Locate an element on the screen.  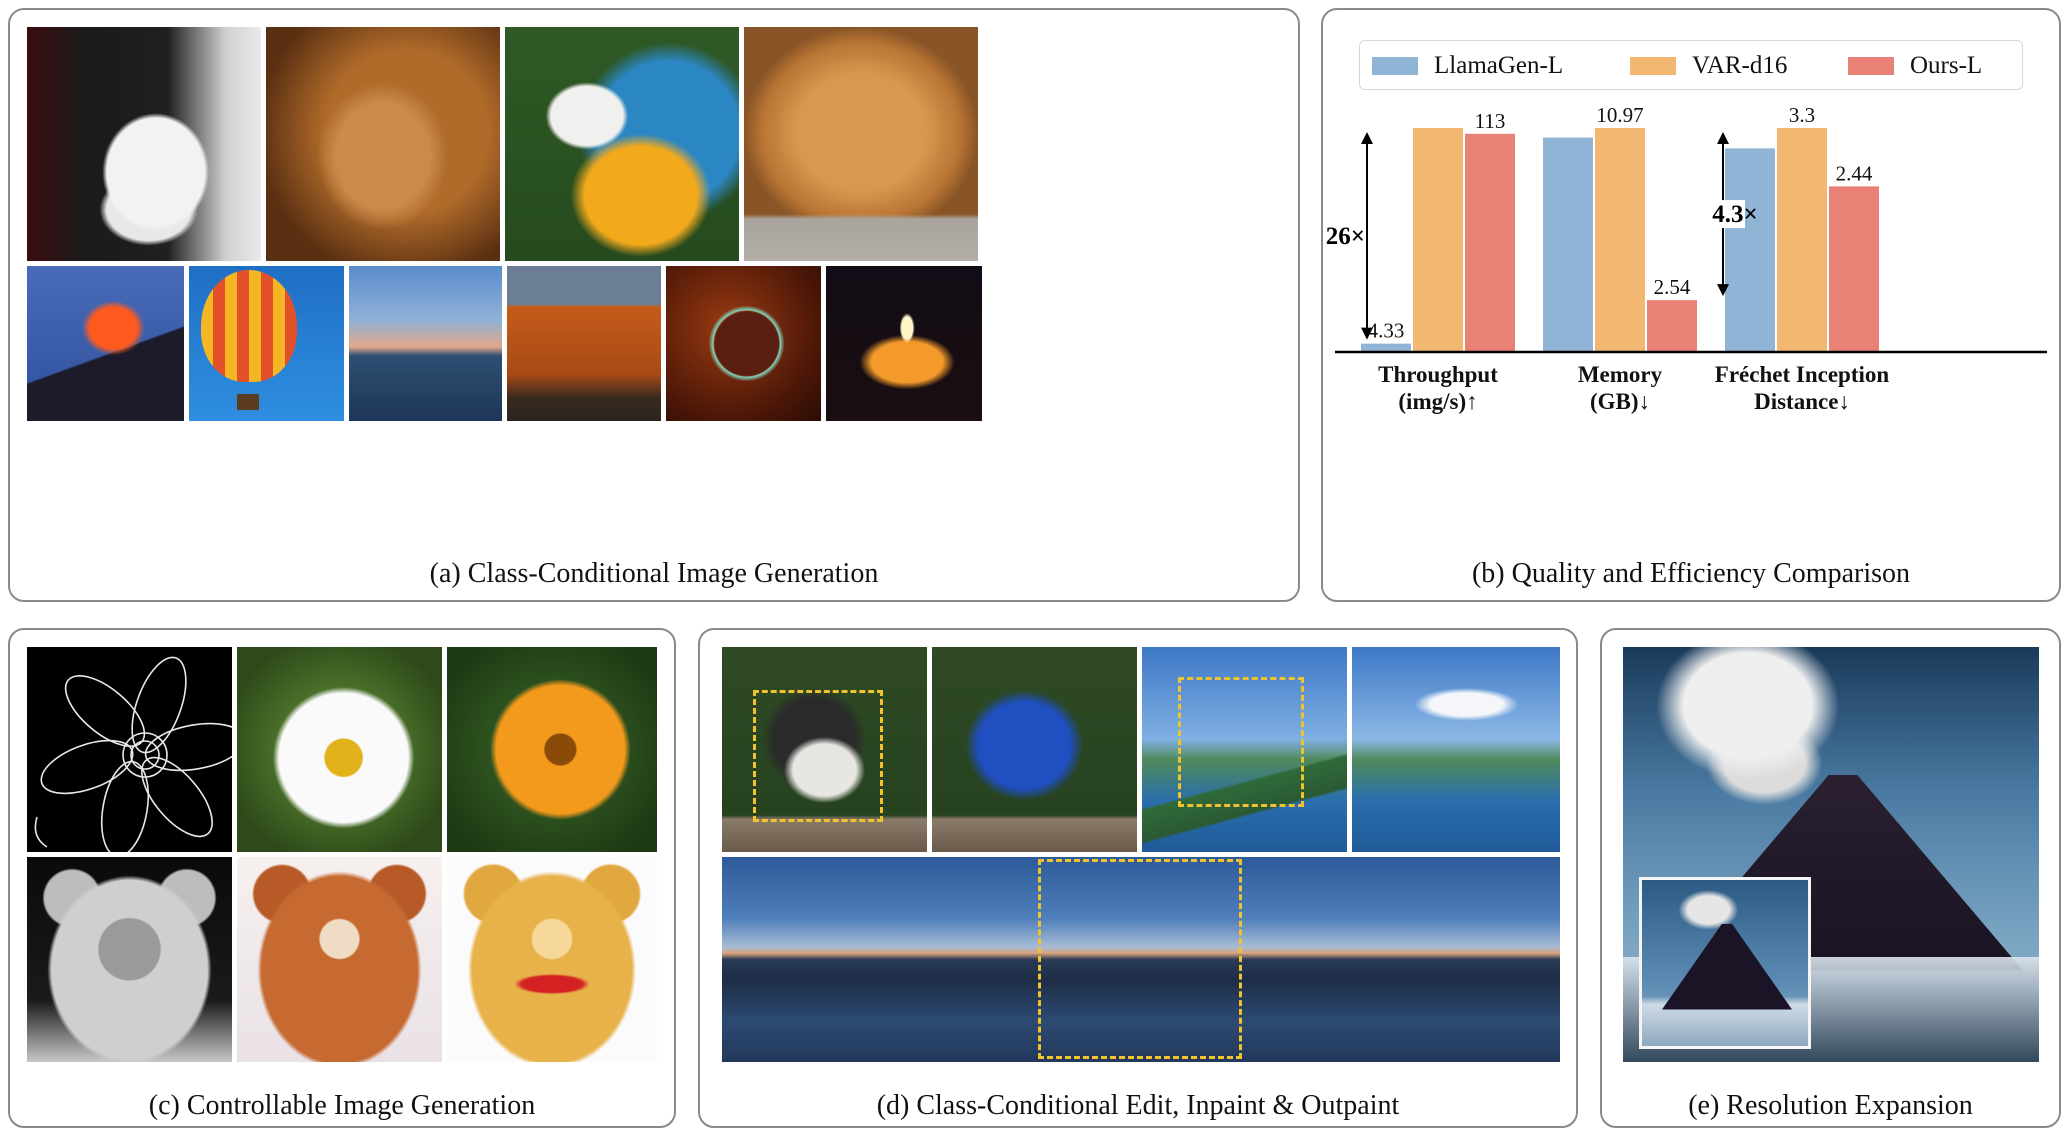
hot-air-balloon-photo is located at coordinates (266, 343).